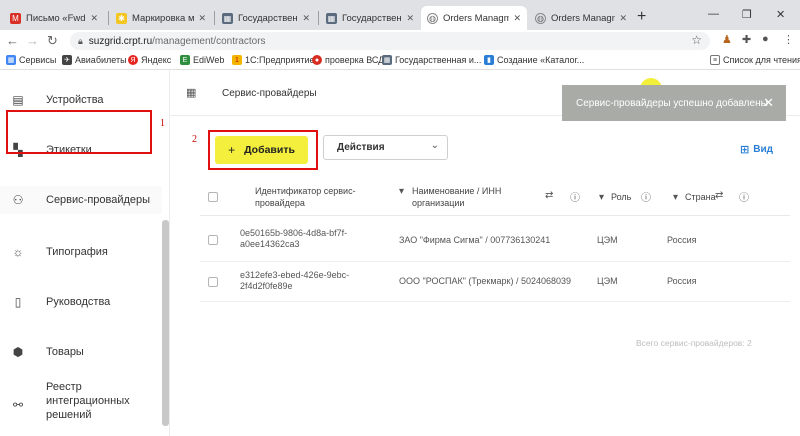  I want to click on bookmark-label: Яндекс, so click(156, 60).